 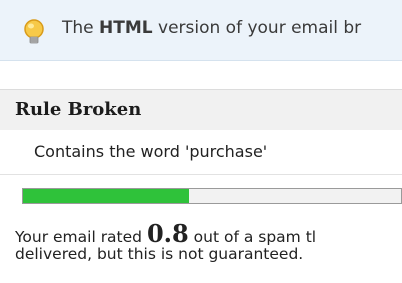 What do you see at coordinates (167, 233) in the screenshot?
I see `spam-score: 0.8` at bounding box center [167, 233].